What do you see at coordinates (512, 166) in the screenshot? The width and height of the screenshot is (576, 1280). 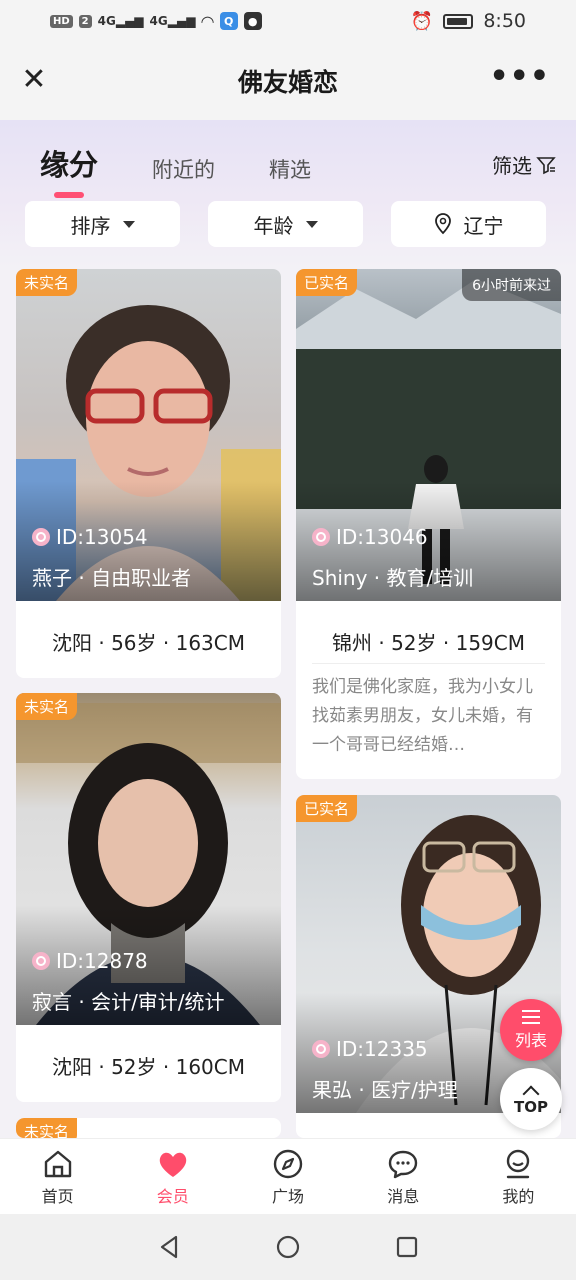 I see `filter-label: 筛选` at bounding box center [512, 166].